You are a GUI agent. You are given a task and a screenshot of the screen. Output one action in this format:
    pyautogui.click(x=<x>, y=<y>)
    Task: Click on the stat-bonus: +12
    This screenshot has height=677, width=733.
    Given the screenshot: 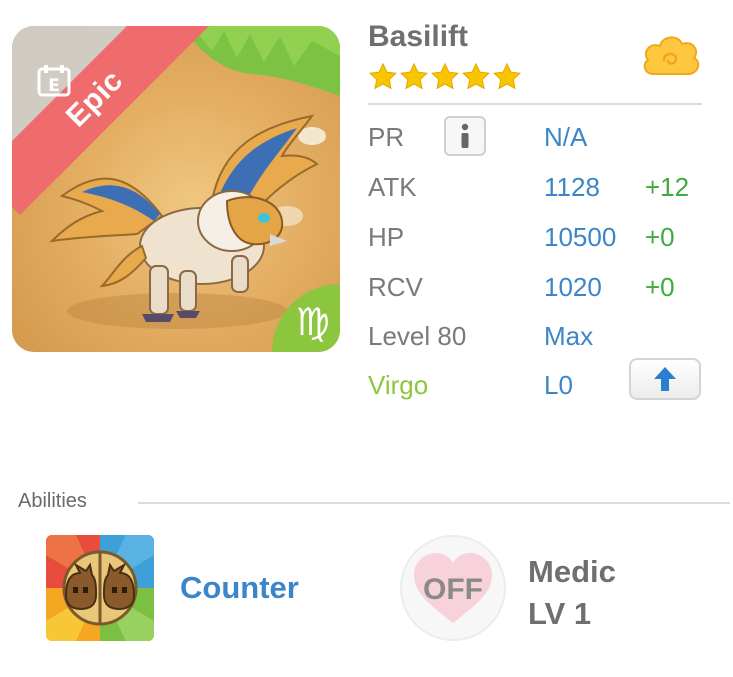 What is the action you would take?
    pyautogui.click(x=667, y=187)
    